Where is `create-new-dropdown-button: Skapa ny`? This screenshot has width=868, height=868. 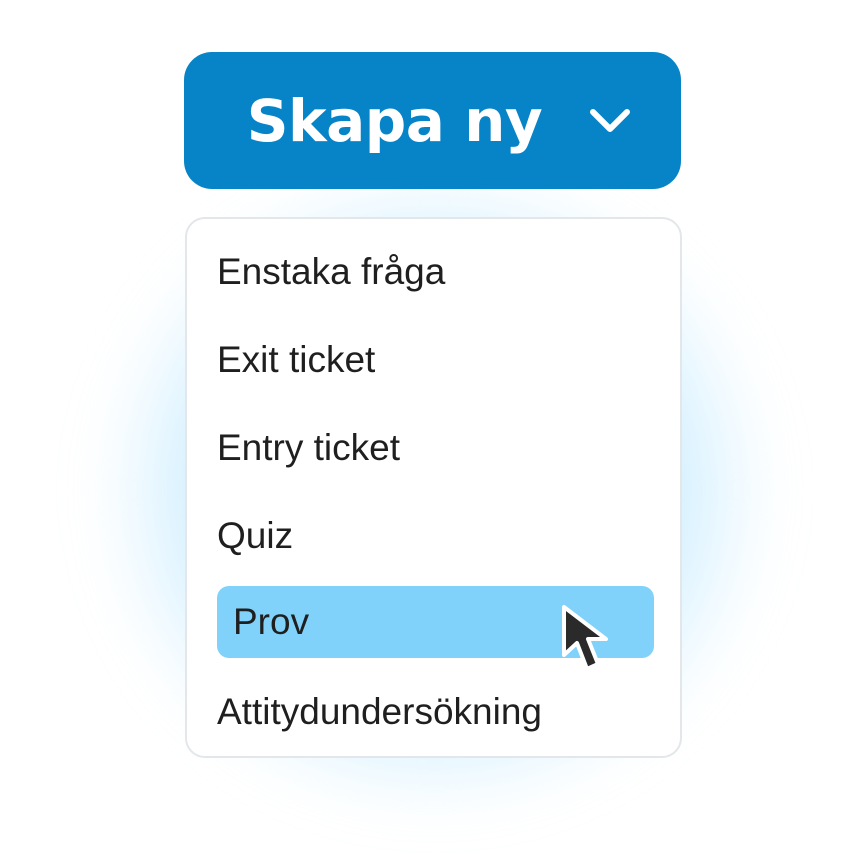 create-new-dropdown-button: Skapa ny is located at coordinates (432, 120).